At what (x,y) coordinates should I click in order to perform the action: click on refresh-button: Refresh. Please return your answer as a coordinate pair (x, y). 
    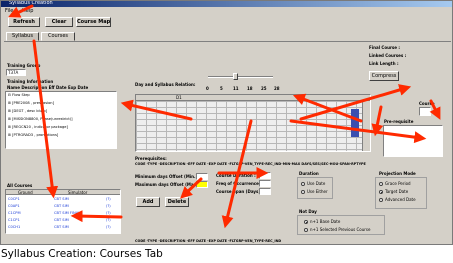
    Looking at the image, I should click on (24, 22).